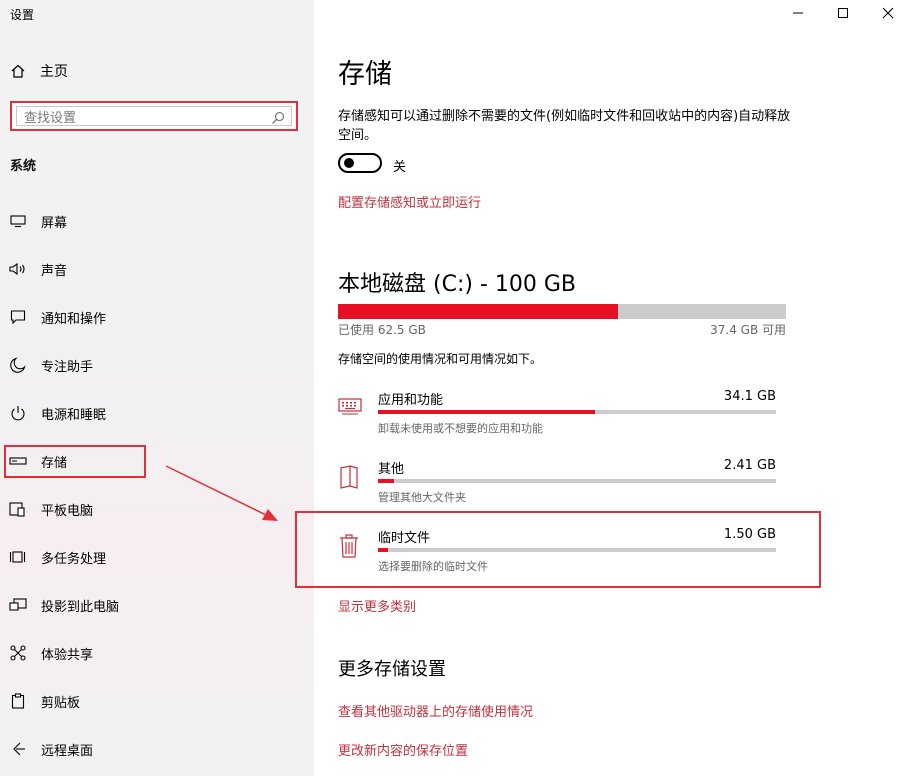 The height and width of the screenshot is (776, 908). What do you see at coordinates (67, 367) in the screenshot?
I see `sidebar-item-label: 专注助手` at bounding box center [67, 367].